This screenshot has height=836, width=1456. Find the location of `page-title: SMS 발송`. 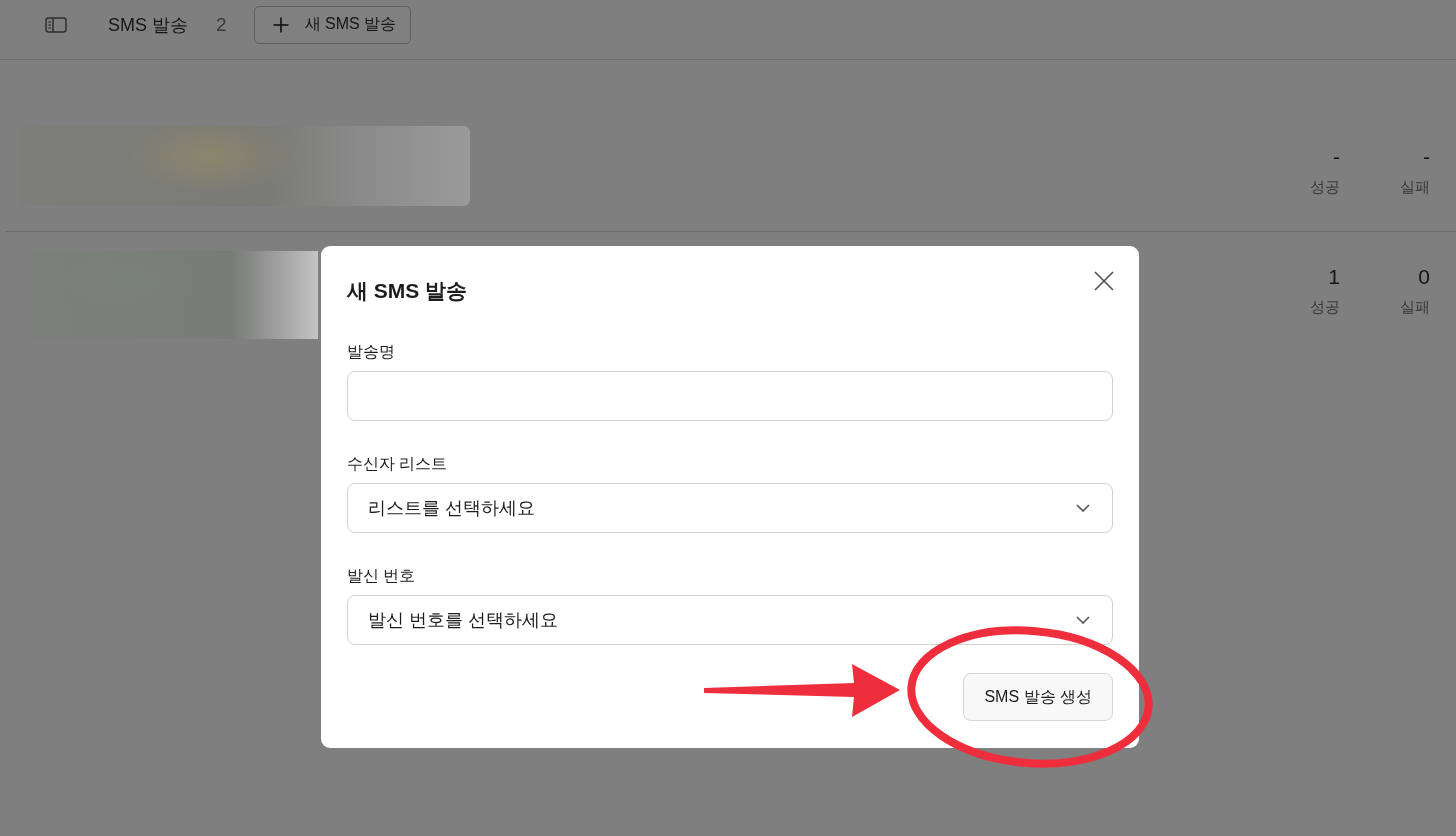

page-title: SMS 발송 is located at coordinates (148, 25).